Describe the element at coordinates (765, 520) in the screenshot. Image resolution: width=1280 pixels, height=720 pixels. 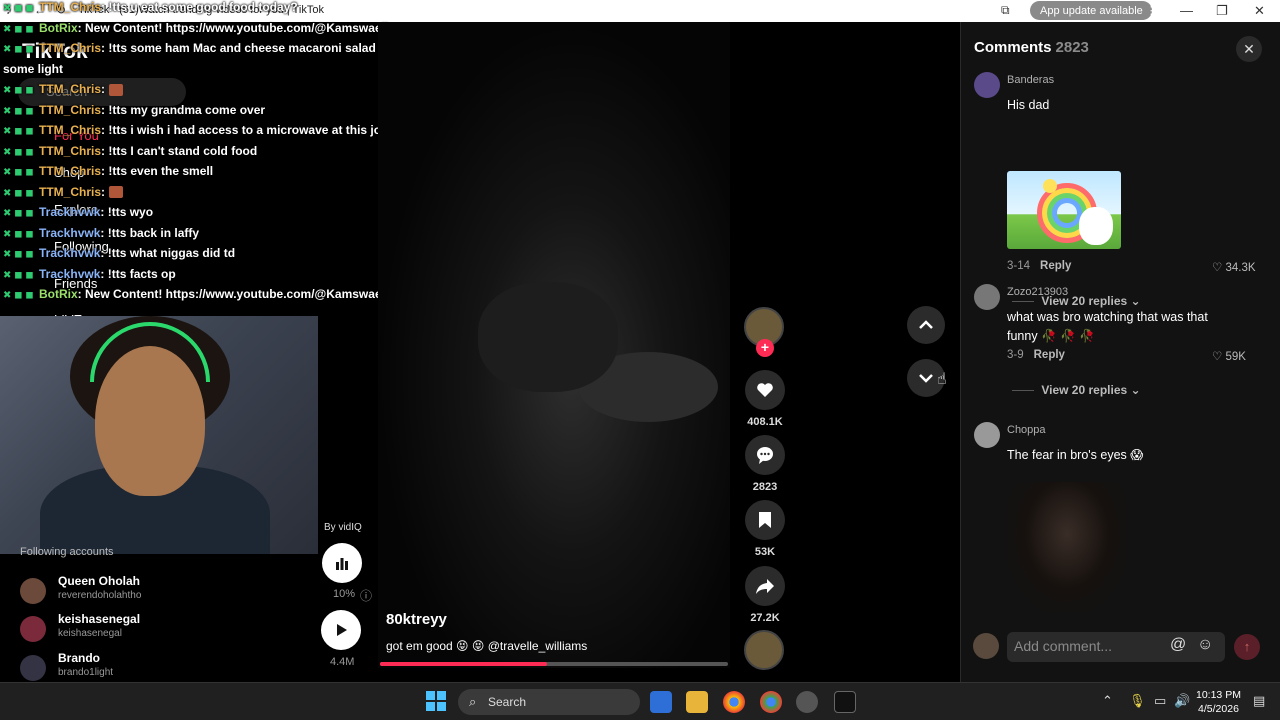
I see `save-button` at that location.